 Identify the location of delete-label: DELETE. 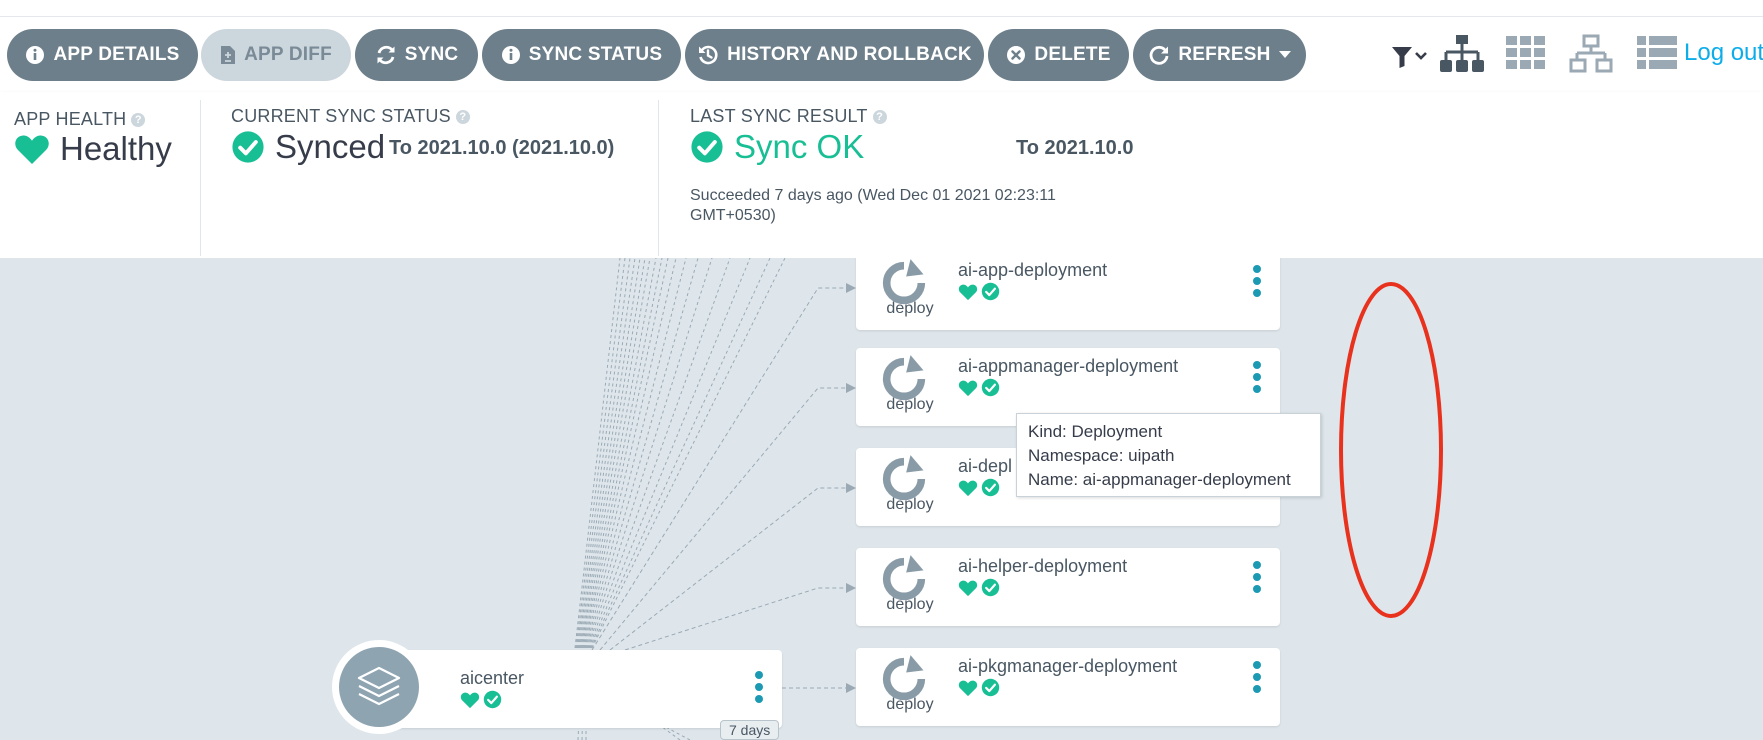
(1072, 54).